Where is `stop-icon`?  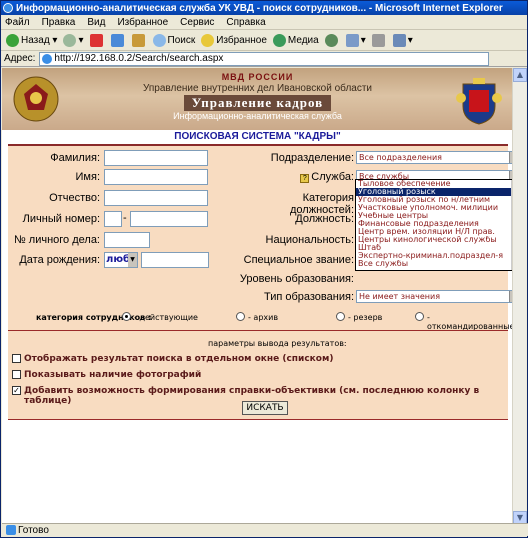 stop-icon is located at coordinates (96, 40).